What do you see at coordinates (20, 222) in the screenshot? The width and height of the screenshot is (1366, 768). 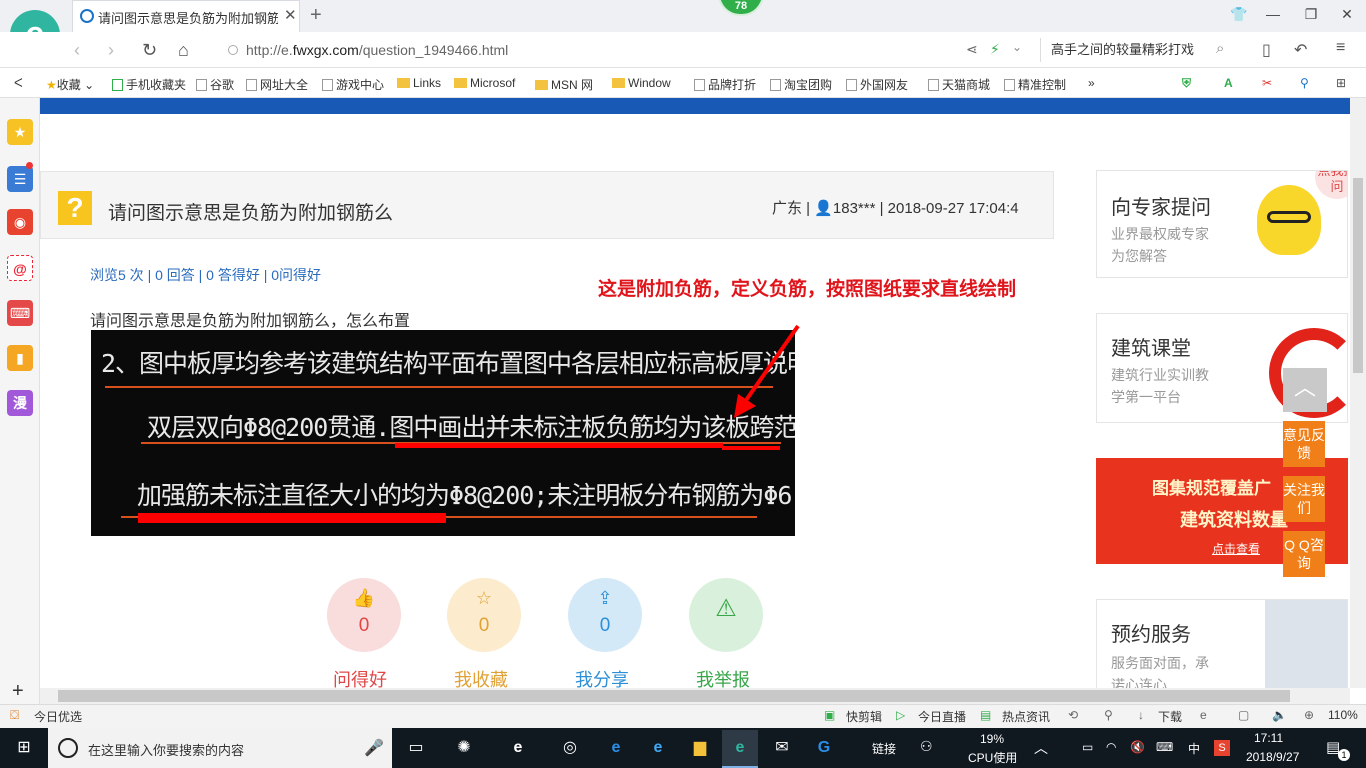 I see `weibo-icon: ◉` at bounding box center [20, 222].